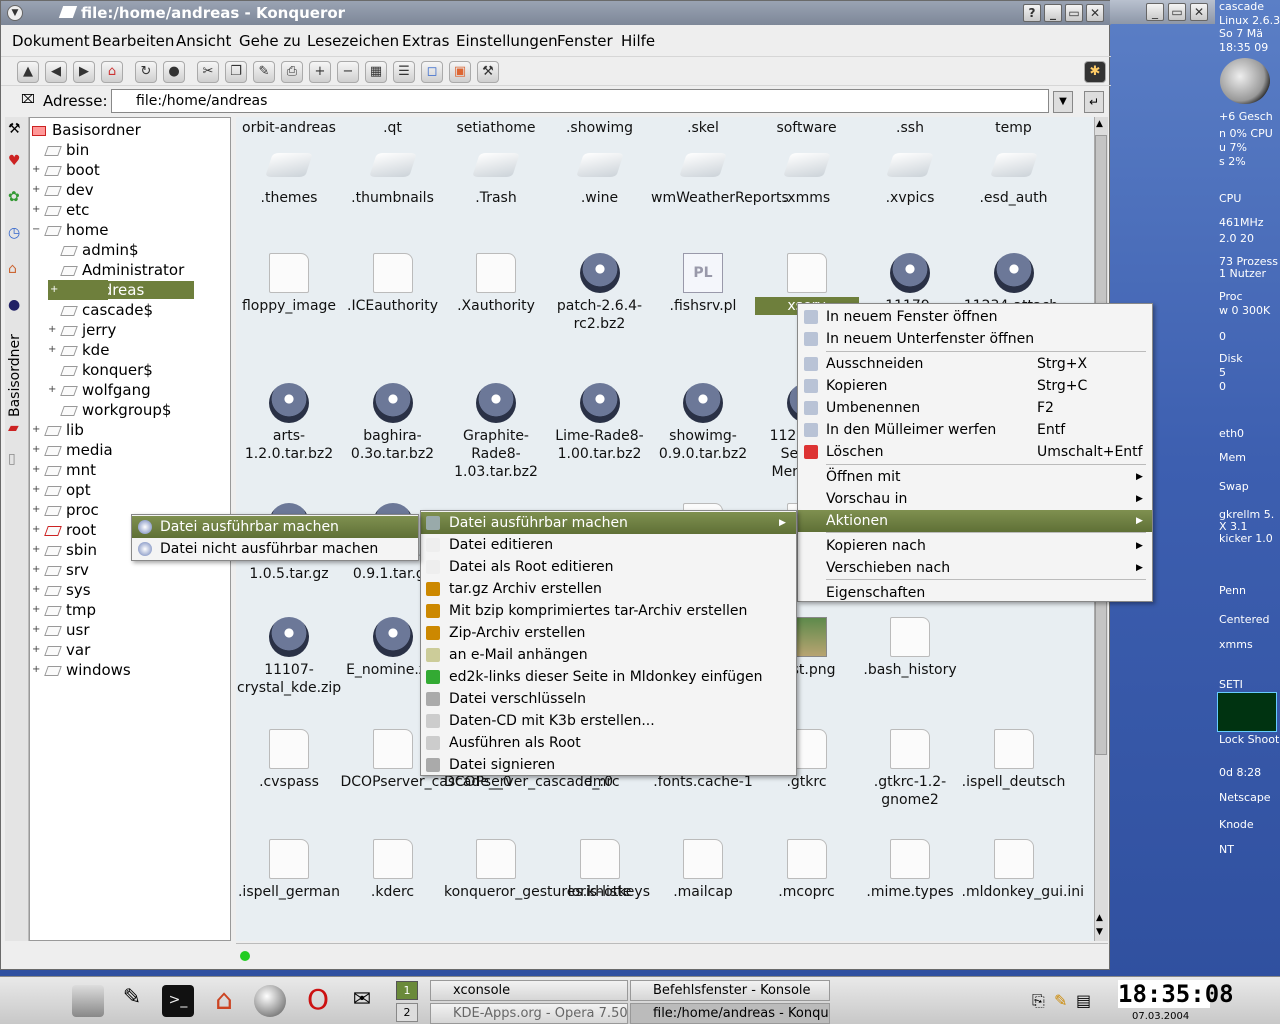  I want to click on action-item: Zip-Archiv erstellen, so click(608, 633).